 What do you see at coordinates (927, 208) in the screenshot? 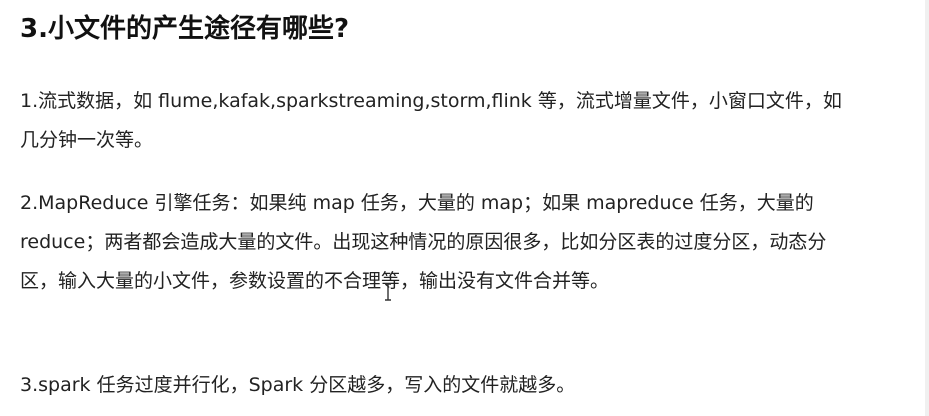
I see `page-edge` at bounding box center [927, 208].